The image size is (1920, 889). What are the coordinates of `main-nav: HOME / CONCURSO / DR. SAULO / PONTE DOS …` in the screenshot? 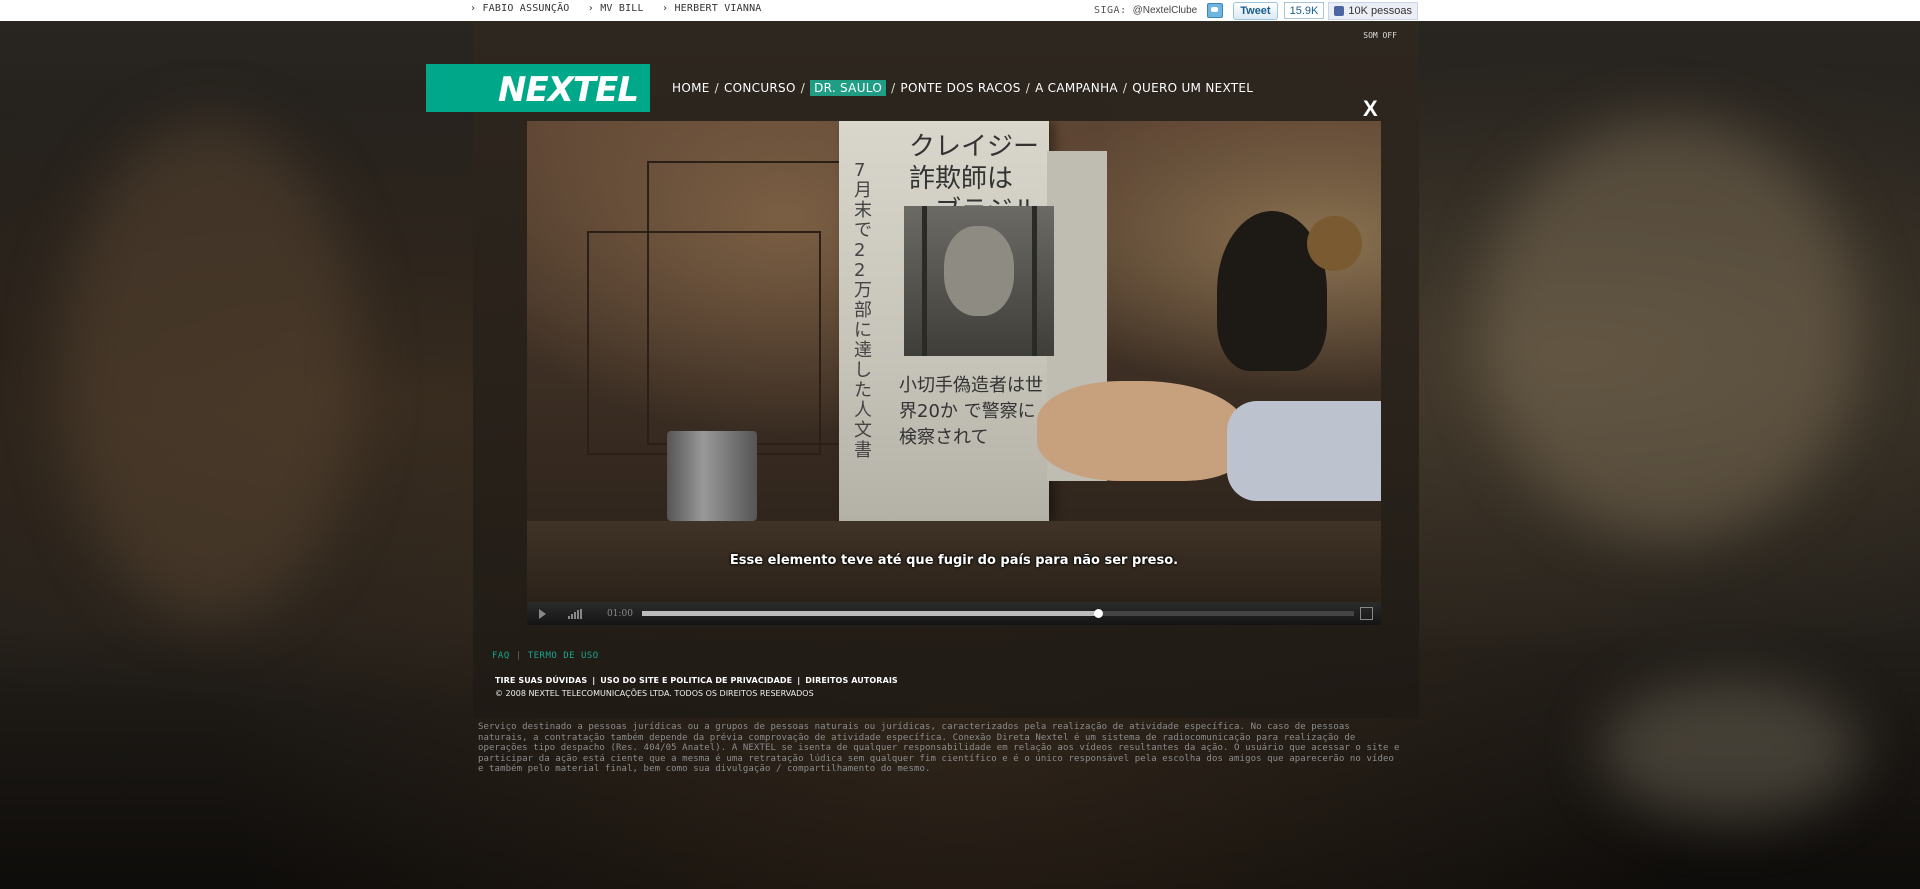 It's located at (962, 88).